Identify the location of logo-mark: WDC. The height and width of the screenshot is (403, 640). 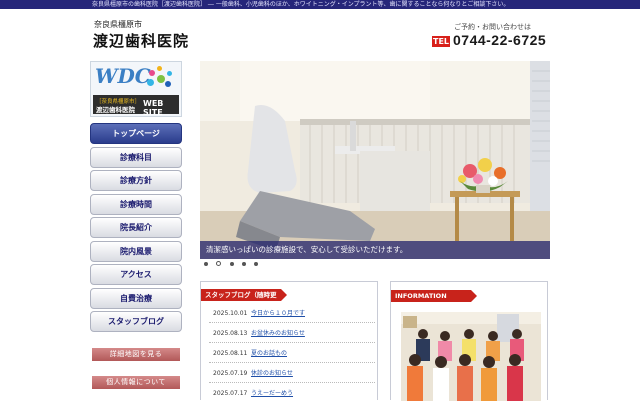
(123, 76).